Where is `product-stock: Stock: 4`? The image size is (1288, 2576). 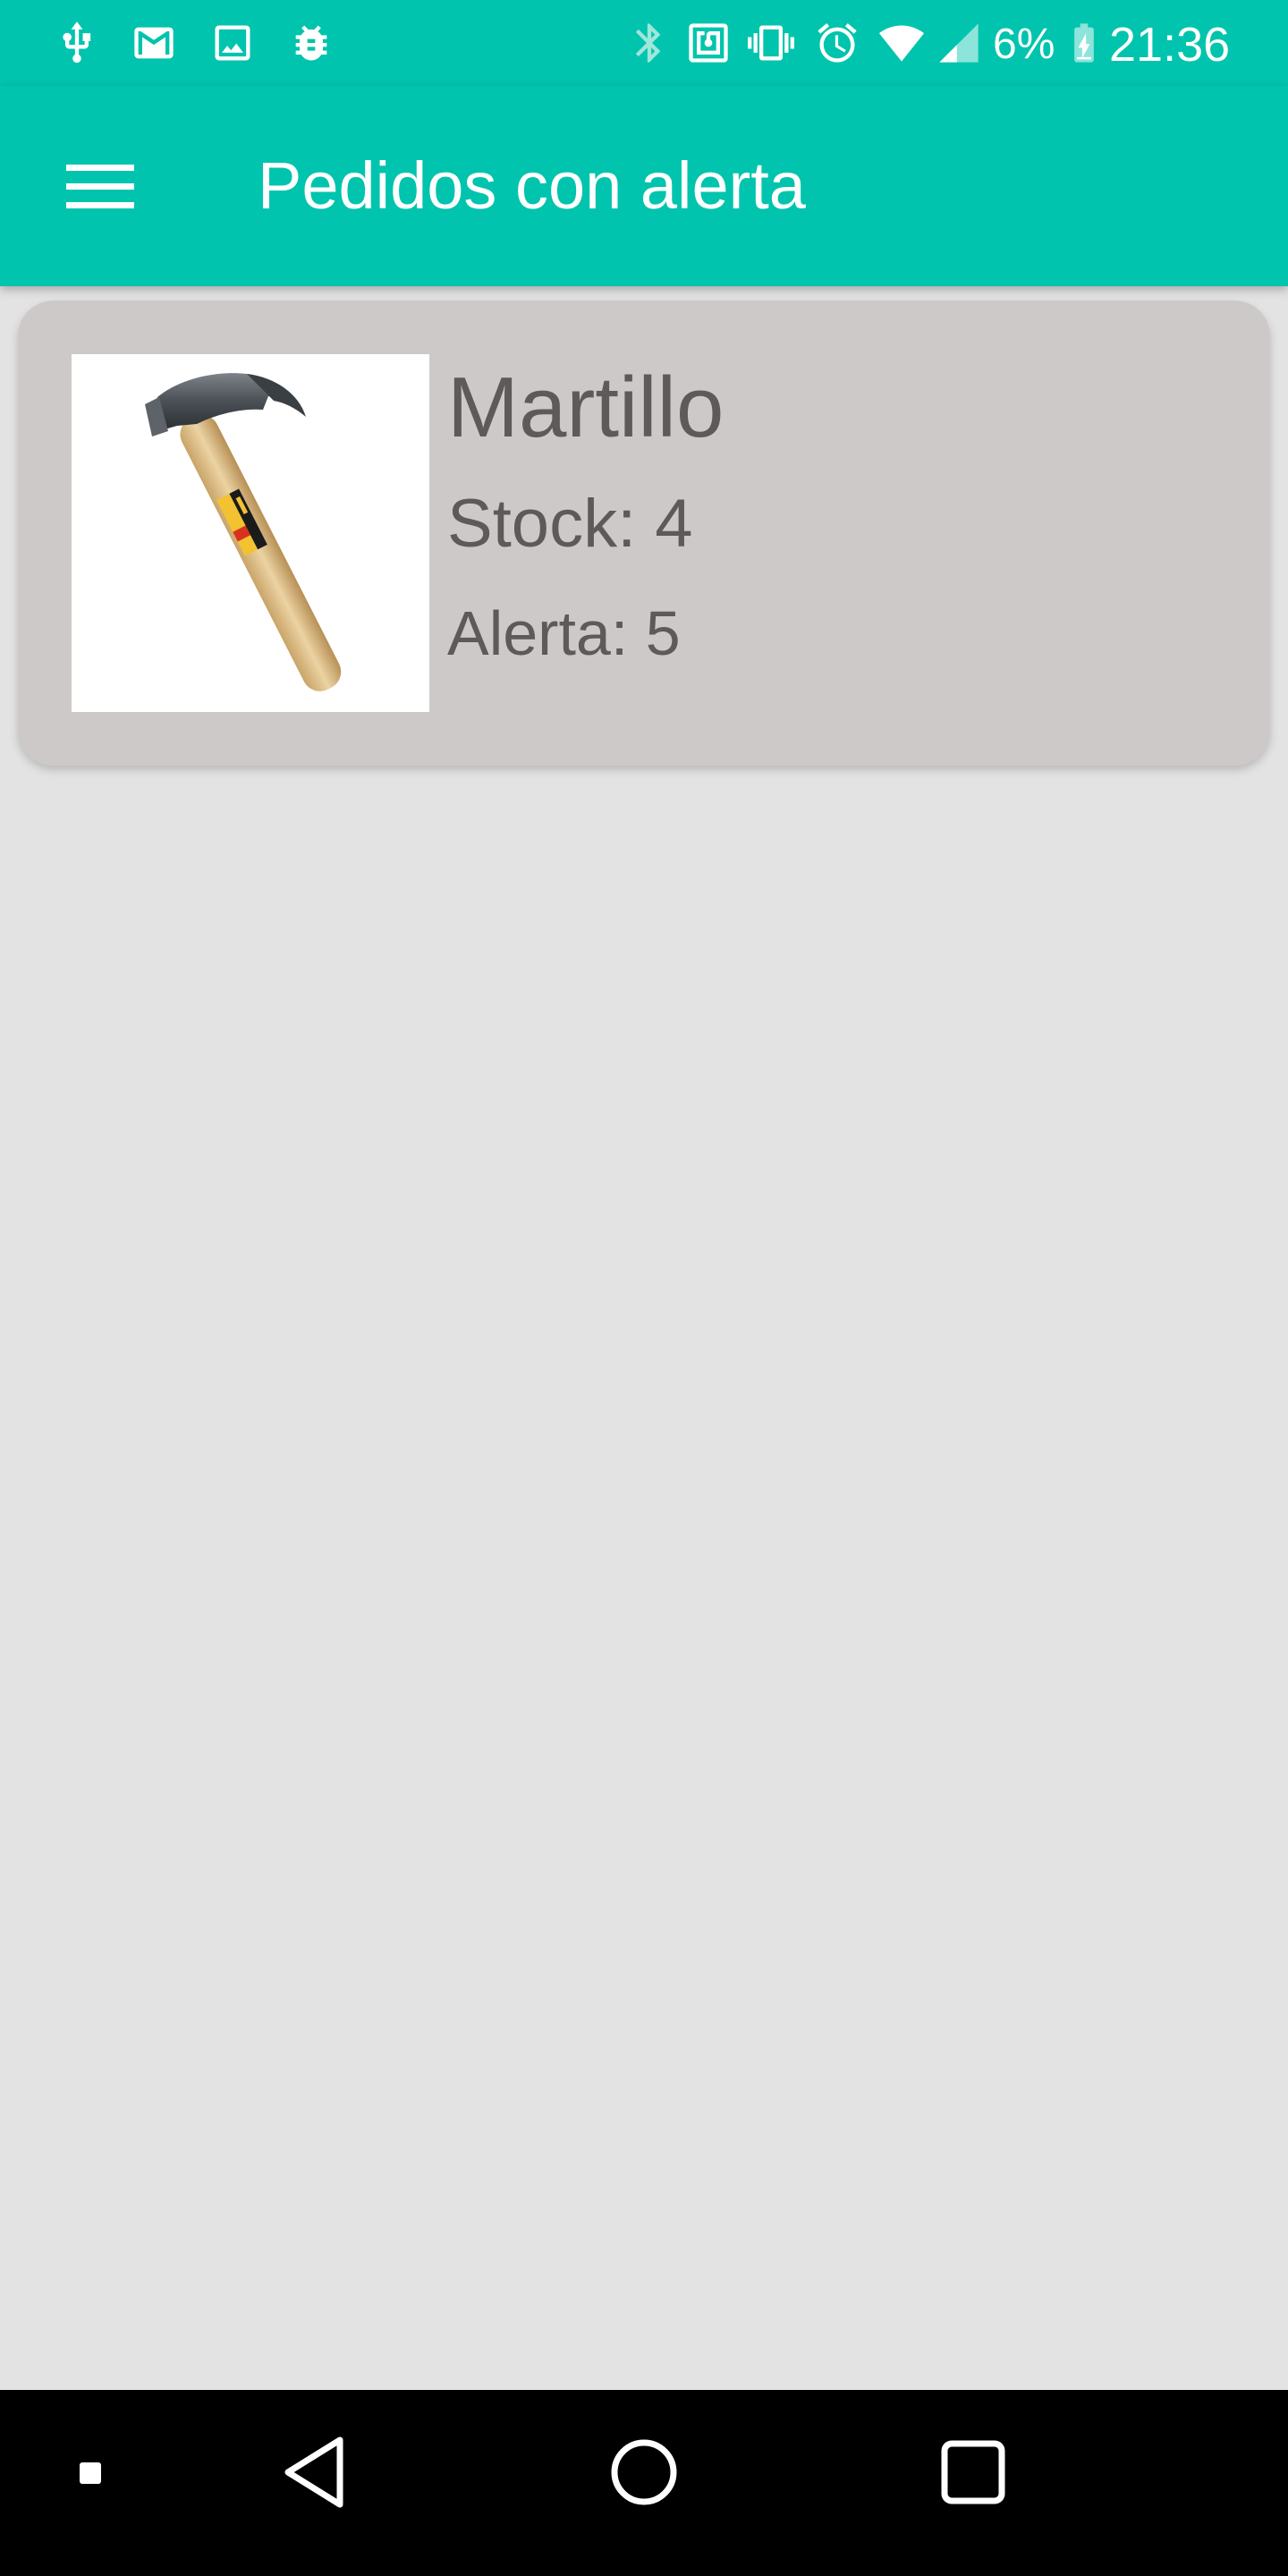 product-stock: Stock: 4 is located at coordinates (570, 524).